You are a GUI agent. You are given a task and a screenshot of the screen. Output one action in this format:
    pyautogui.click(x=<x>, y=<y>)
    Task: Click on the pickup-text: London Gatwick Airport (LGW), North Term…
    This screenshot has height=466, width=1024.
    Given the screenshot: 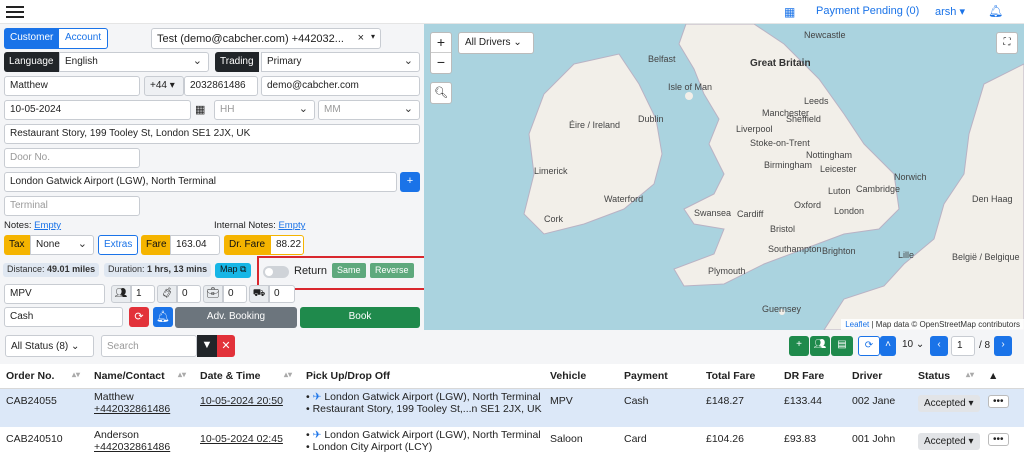 What is the action you would take?
    pyautogui.click(x=432, y=396)
    